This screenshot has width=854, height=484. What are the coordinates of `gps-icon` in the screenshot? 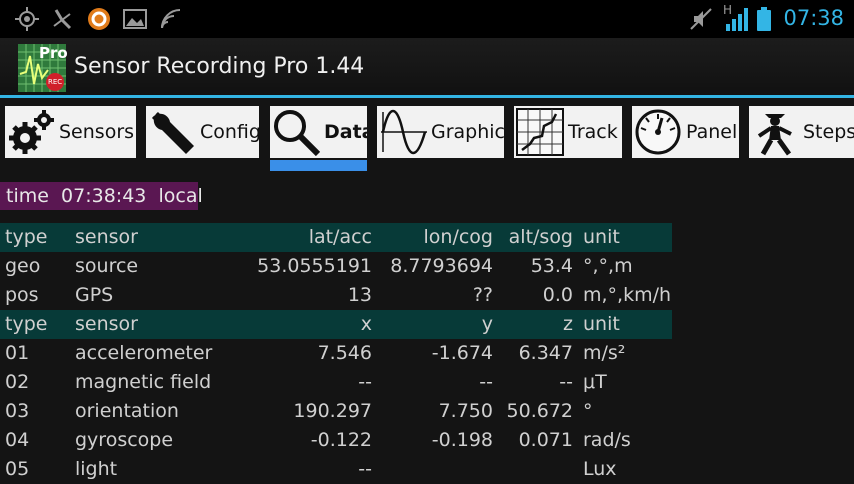 It's located at (27, 19).